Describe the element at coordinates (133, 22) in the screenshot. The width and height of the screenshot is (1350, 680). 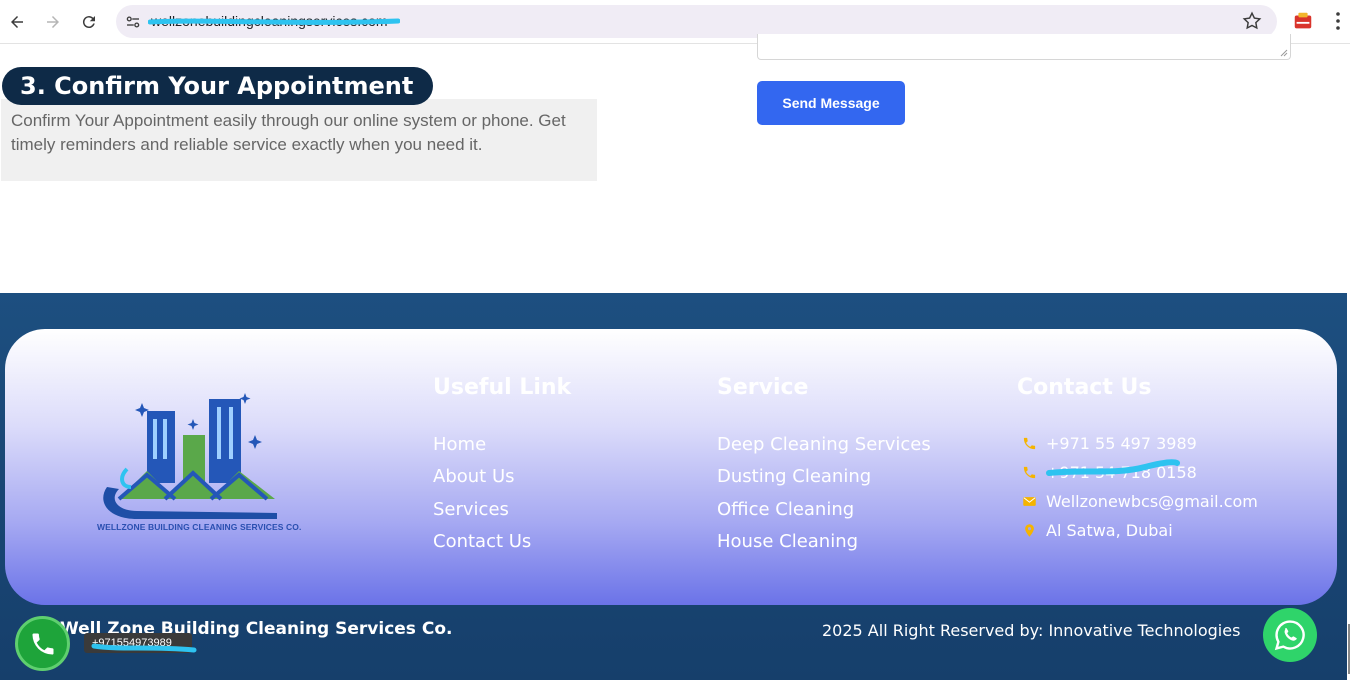
I see `site-settings-icon` at that location.